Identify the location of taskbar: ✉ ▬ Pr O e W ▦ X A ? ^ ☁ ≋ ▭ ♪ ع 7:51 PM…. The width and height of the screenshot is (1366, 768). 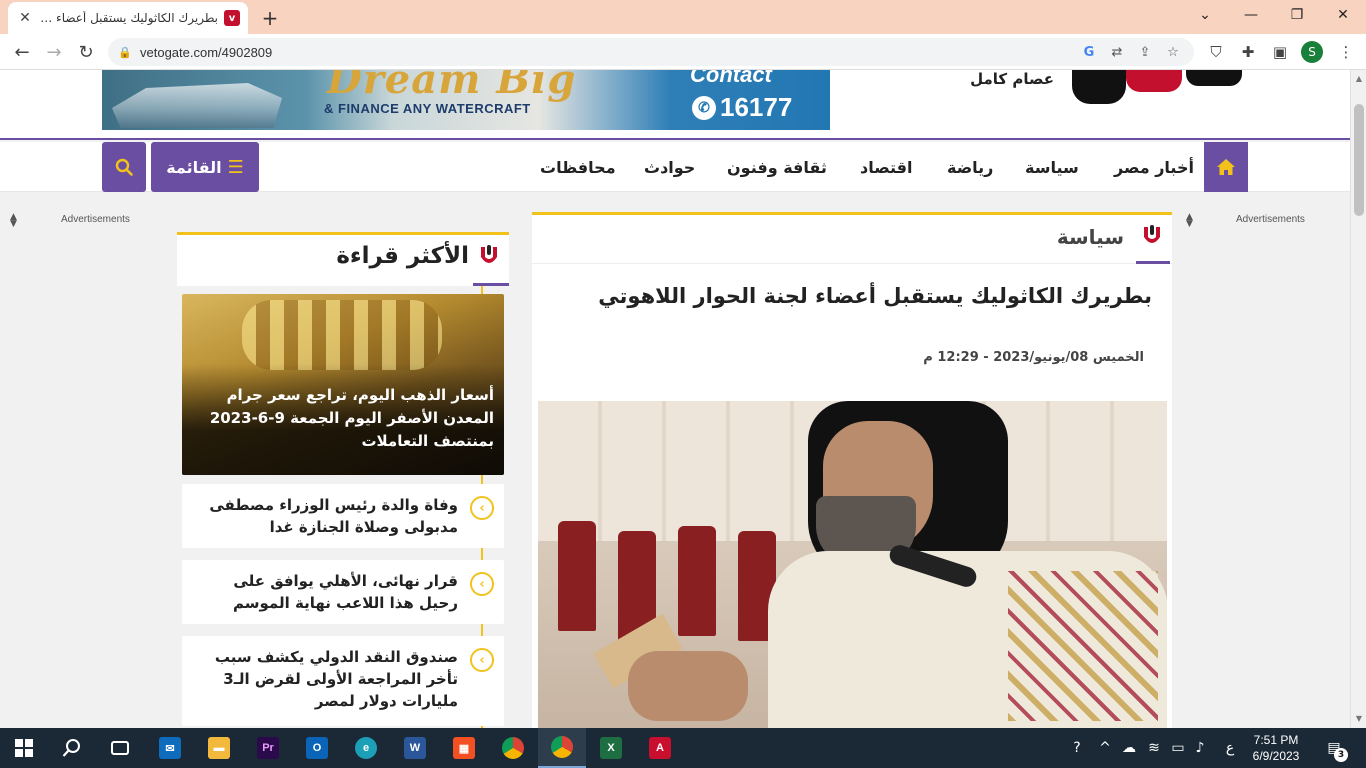
(683, 748).